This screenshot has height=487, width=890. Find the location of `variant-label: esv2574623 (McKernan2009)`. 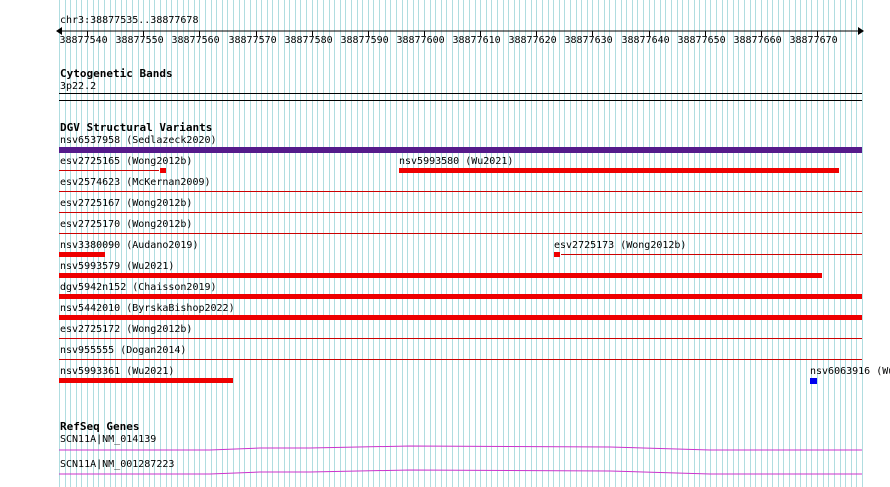

variant-label: esv2574623 (McKernan2009) is located at coordinates (135, 182).